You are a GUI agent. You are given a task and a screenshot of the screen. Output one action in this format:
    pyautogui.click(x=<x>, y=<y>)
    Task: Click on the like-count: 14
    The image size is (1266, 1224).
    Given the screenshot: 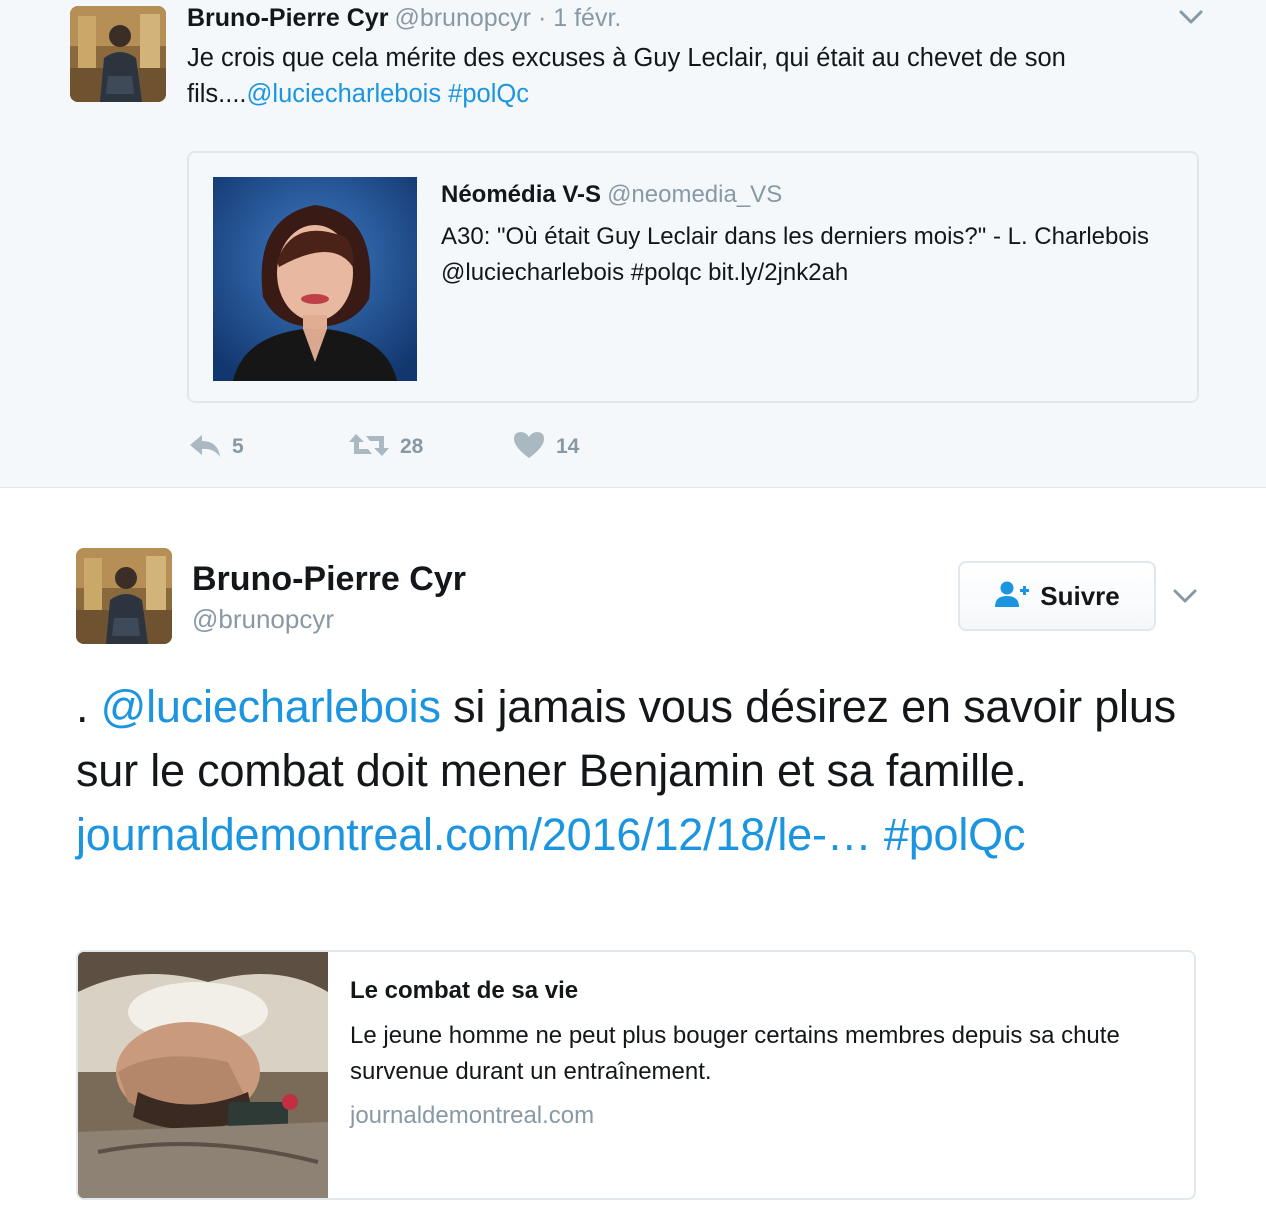 What is the action you would take?
    pyautogui.click(x=568, y=446)
    